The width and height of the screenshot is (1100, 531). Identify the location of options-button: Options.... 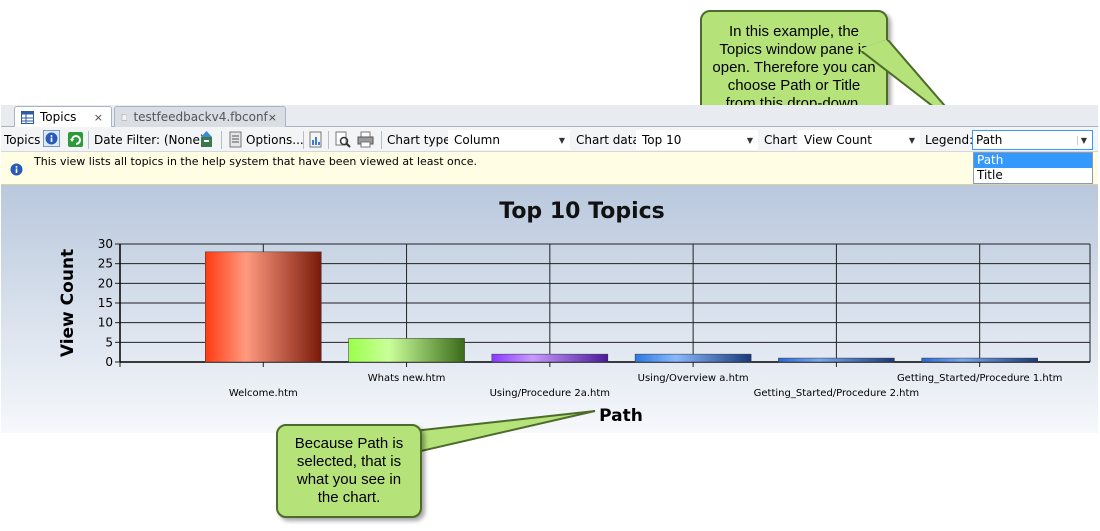
(275, 140).